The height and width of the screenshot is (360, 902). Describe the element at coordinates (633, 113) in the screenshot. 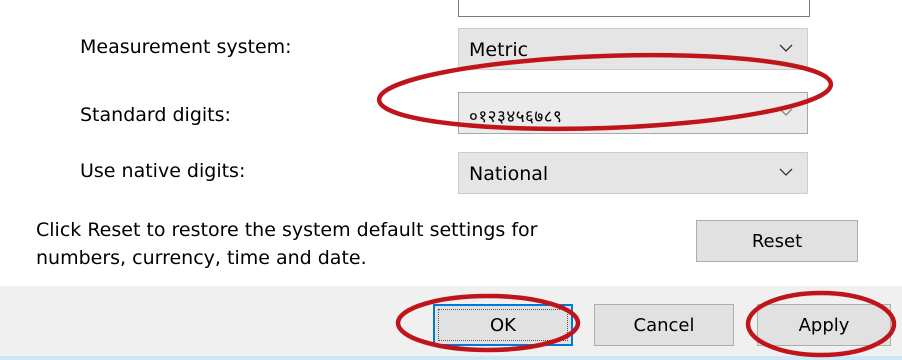

I see `standard-digits-dropdown: ०१२३४५६७८९` at that location.